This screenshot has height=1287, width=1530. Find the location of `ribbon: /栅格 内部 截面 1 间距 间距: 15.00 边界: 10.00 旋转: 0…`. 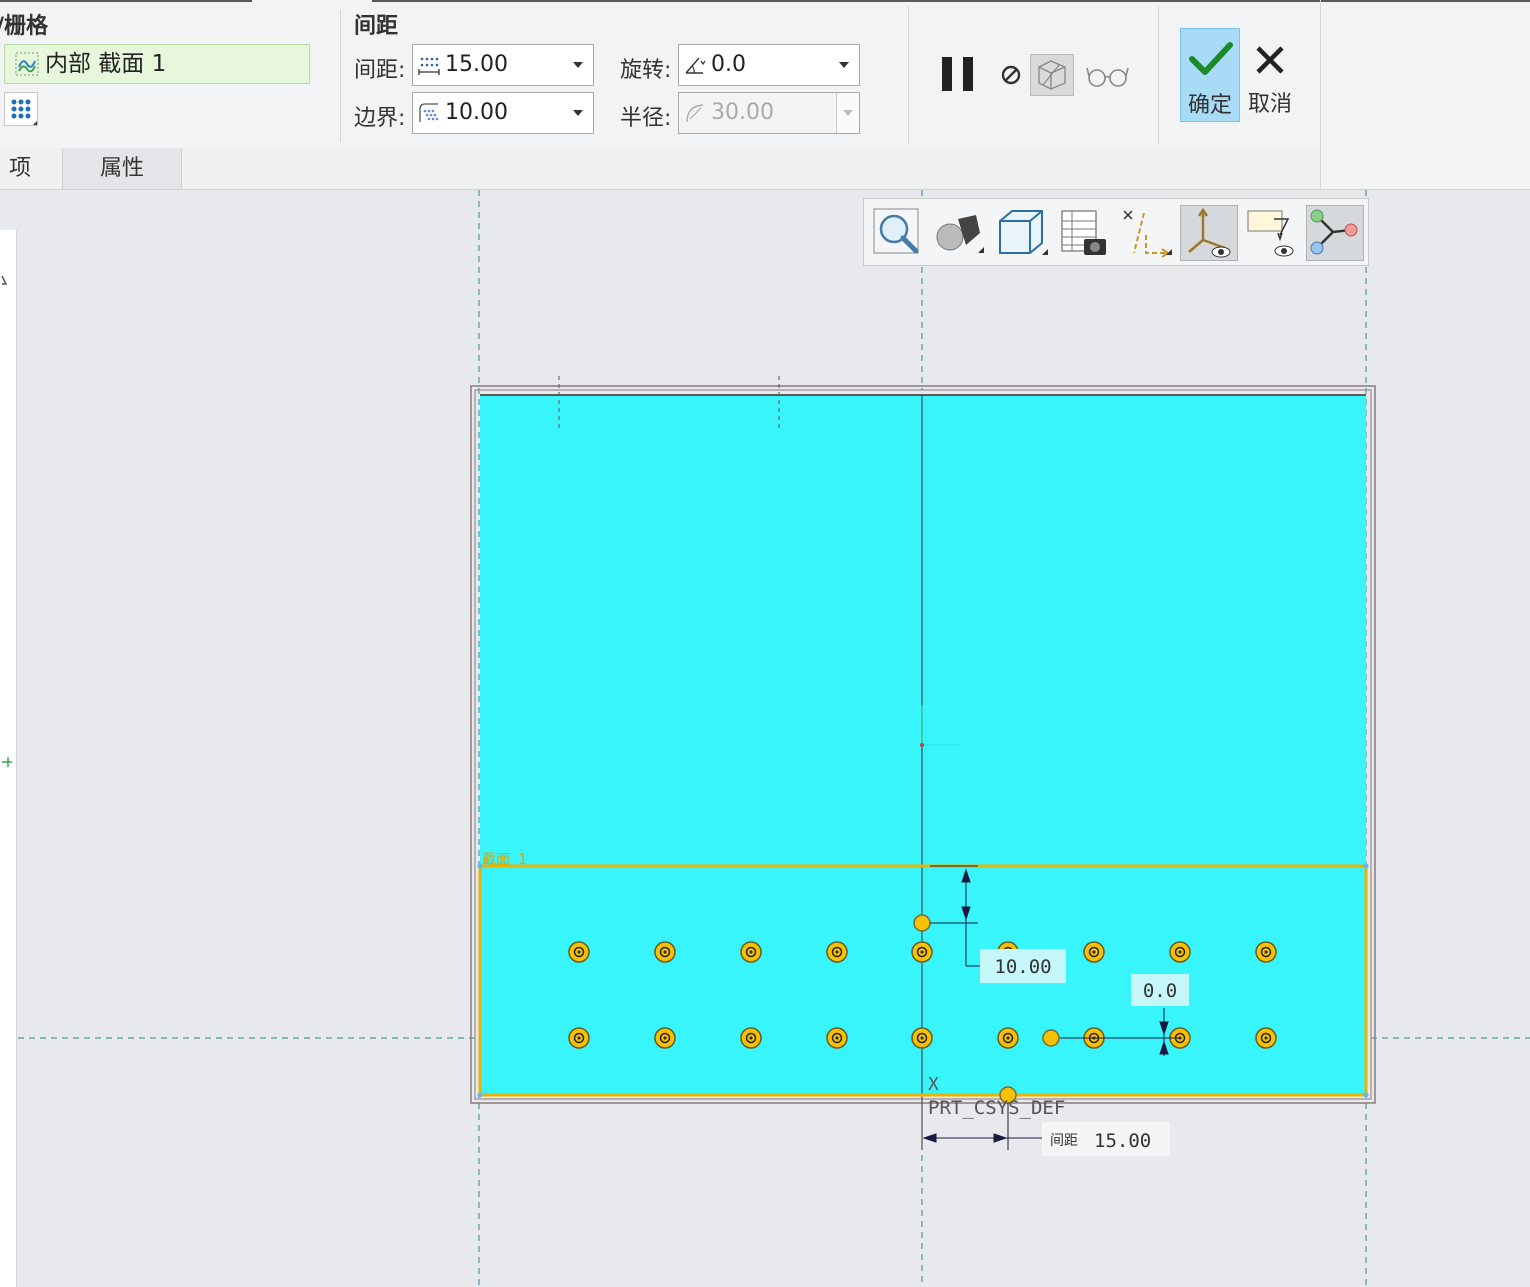

ribbon: /栅格 内部 截面 1 间距 间距: 15.00 边界: 10.00 旋转: 0… is located at coordinates (765, 95).